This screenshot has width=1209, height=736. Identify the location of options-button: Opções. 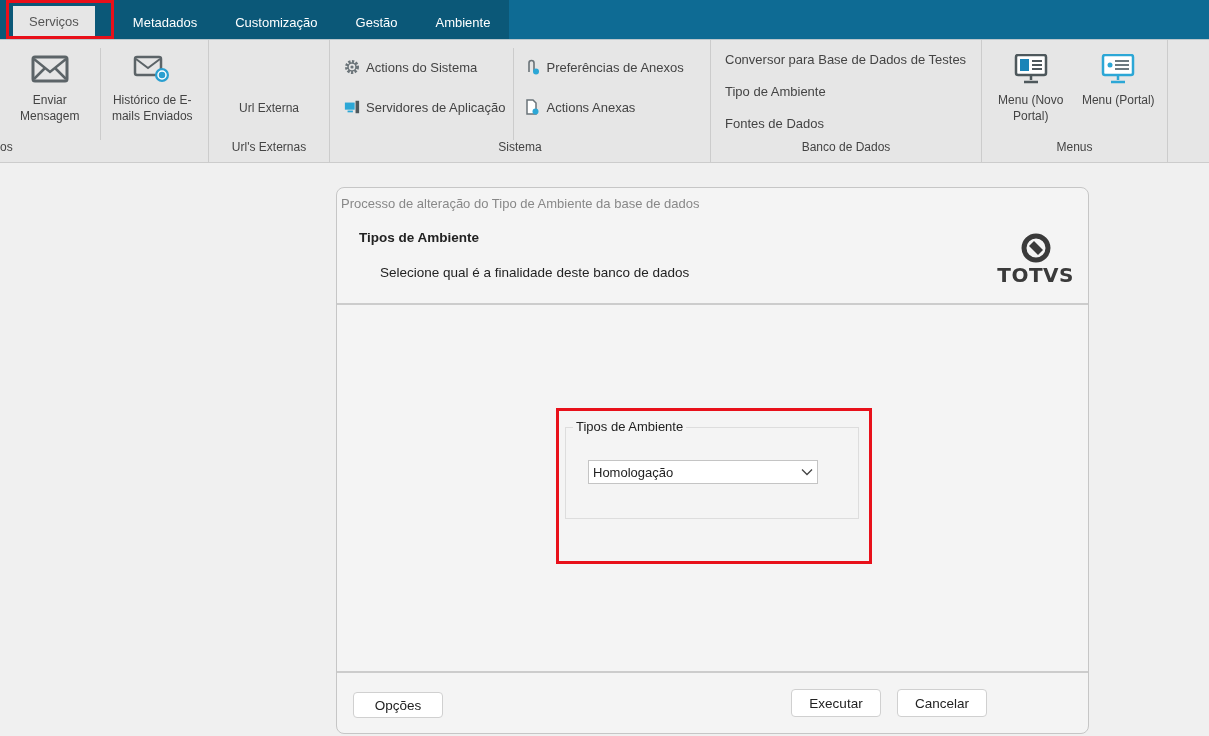
(398, 705).